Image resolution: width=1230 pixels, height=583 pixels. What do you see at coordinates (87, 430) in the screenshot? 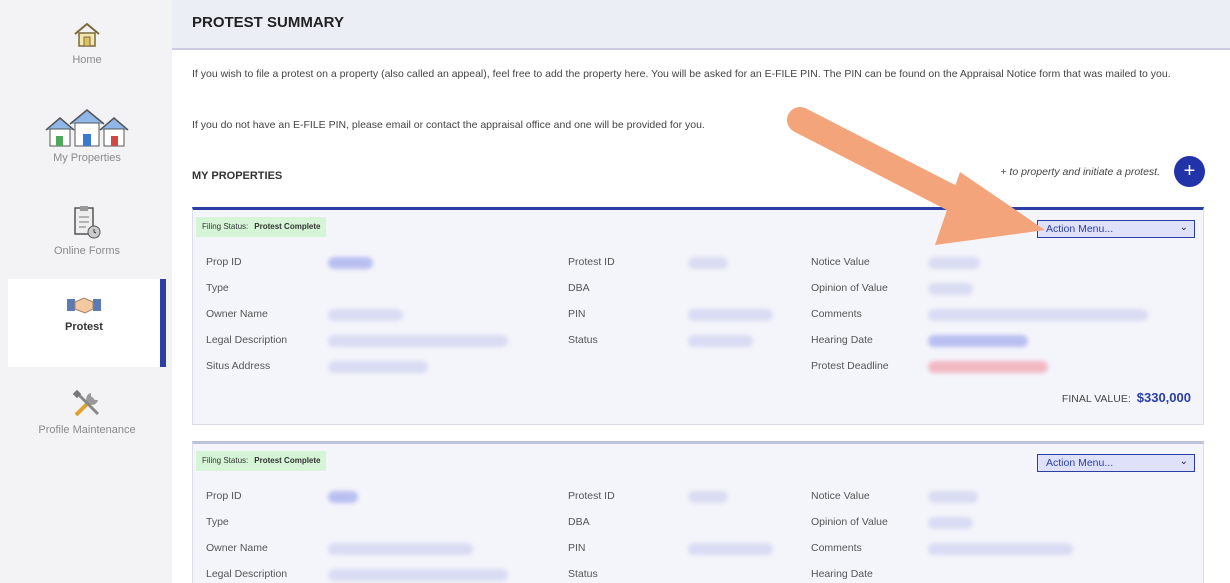
I see `sidebar-item-label: Profile Maintenance` at bounding box center [87, 430].